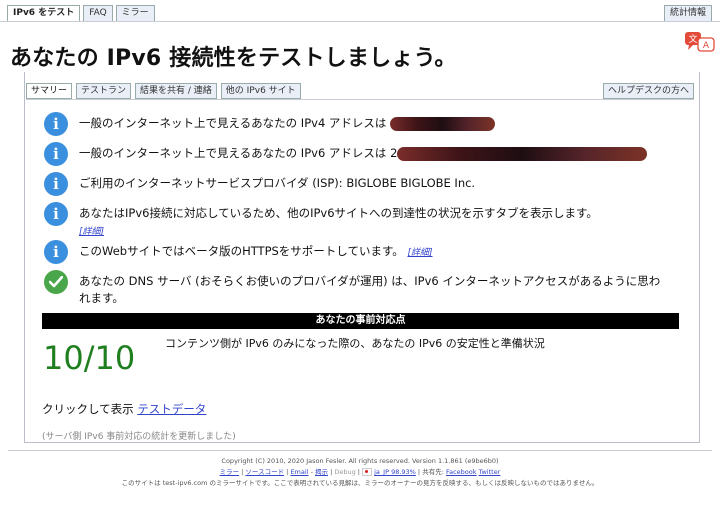 The image size is (720, 528). Describe the element at coordinates (321, 472) in the screenshot. I see `footer-forum-link: 揭示` at that location.